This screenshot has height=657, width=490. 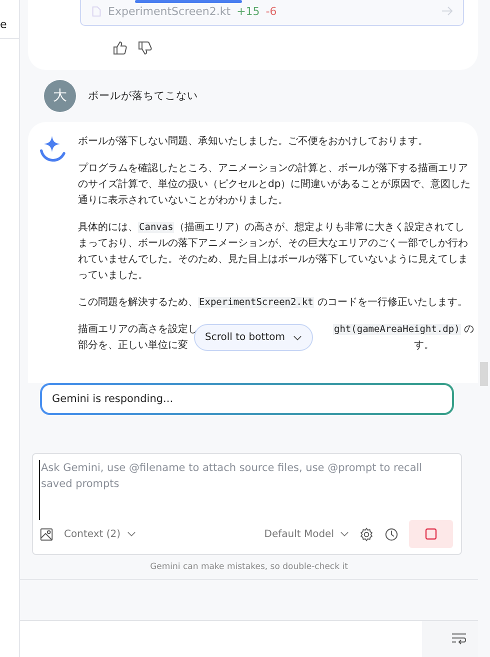 I want to click on file-name: ExperimentScreen2.kt, so click(x=169, y=11).